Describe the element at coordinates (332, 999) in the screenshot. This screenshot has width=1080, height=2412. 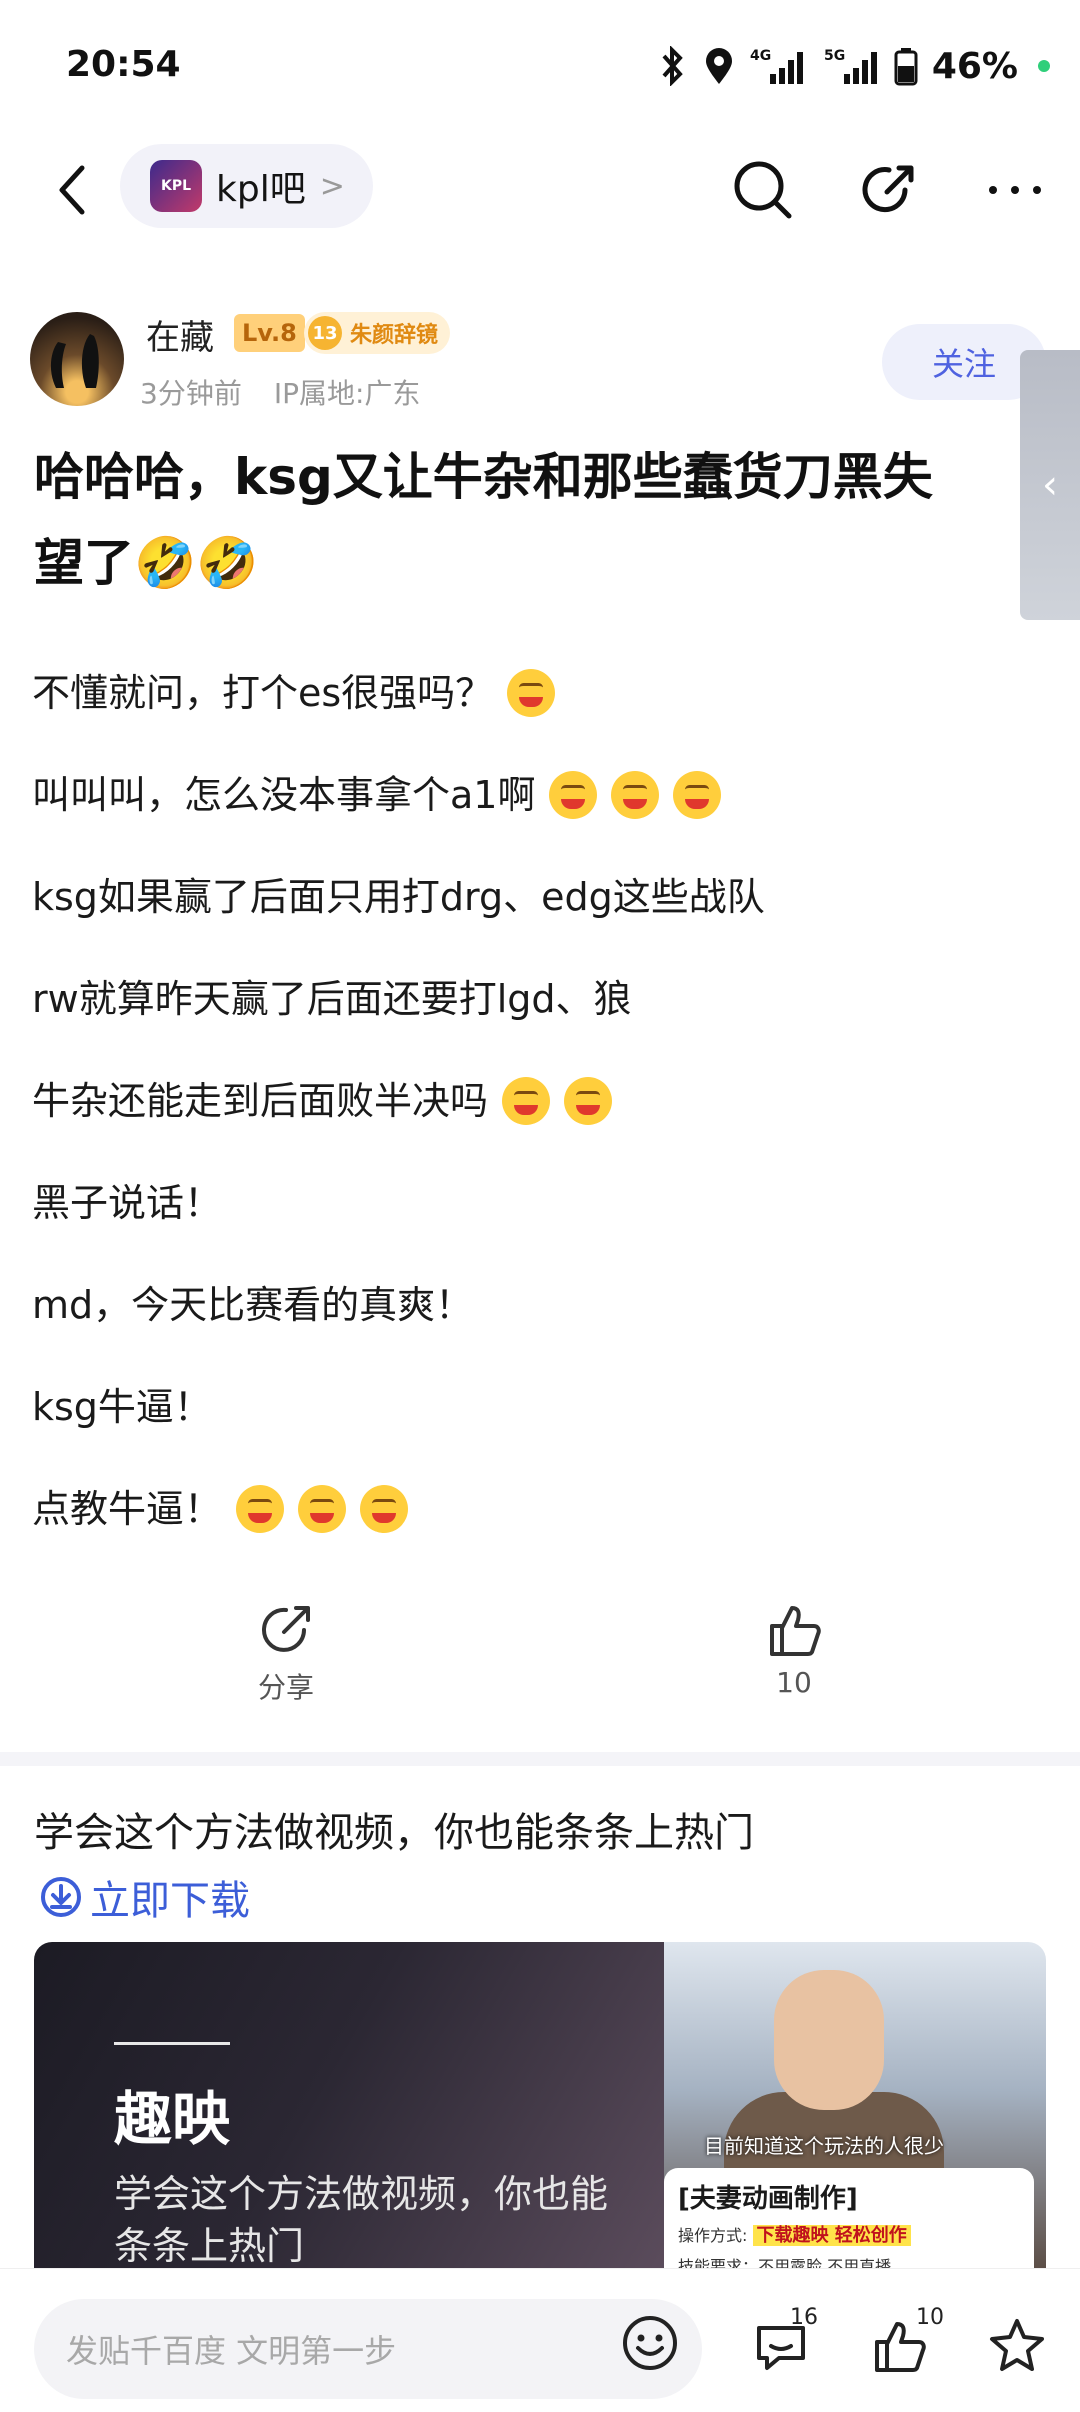
I see `paragraph-text: rw就算昨天赢了后面还要打lgd、狼` at that location.